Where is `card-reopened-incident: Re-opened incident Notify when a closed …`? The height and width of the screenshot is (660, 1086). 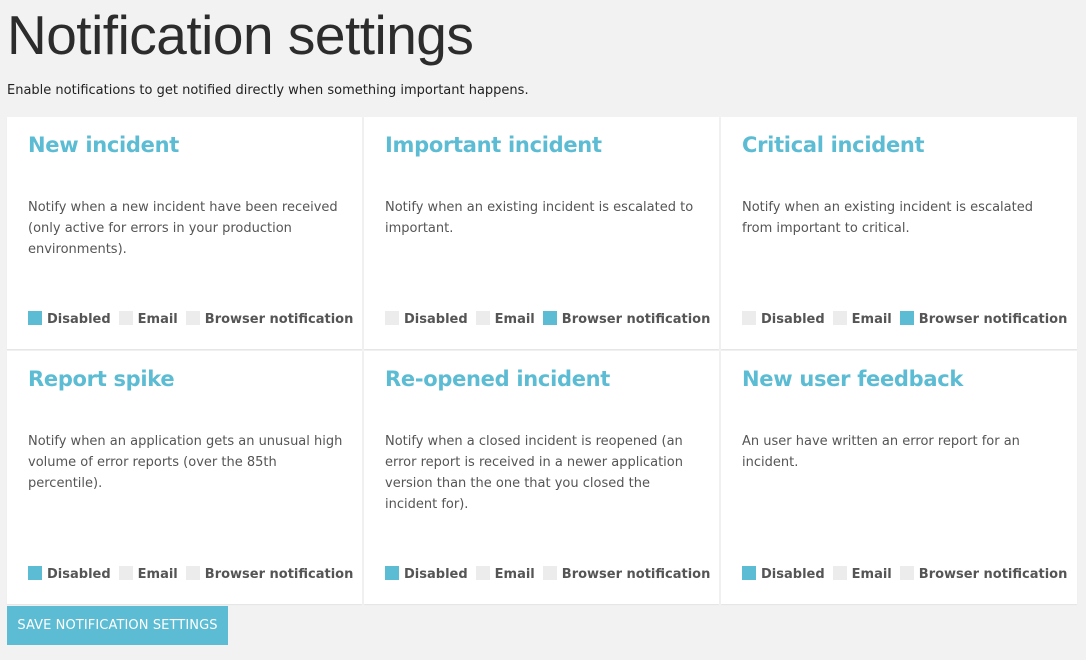 card-reopened-incident: Re-opened incident Notify when a closed … is located at coordinates (541, 477).